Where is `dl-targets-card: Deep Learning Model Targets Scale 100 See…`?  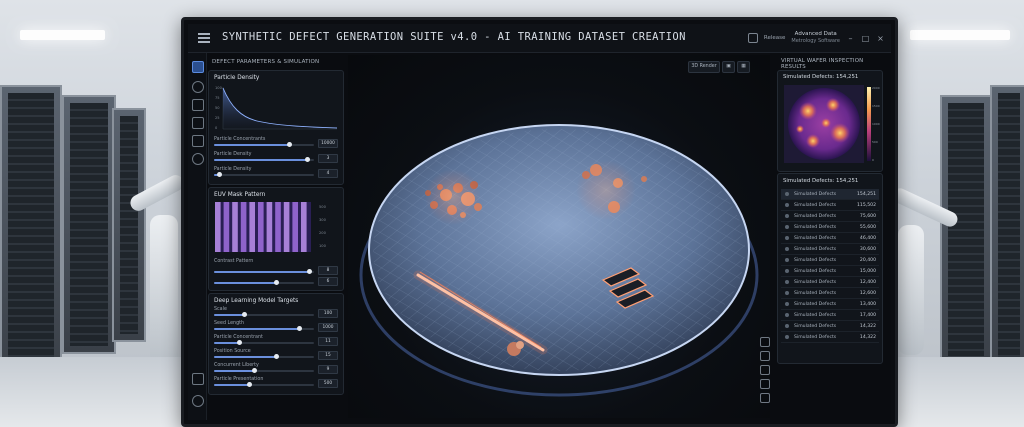
dl-targets-card: Deep Learning Model Targets Scale 100 See… is located at coordinates (276, 344).